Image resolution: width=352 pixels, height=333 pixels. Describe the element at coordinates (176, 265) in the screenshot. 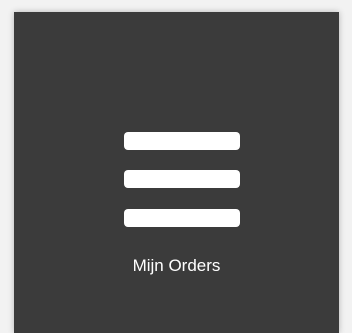

I see `tile-label: Mijn Orders` at that location.